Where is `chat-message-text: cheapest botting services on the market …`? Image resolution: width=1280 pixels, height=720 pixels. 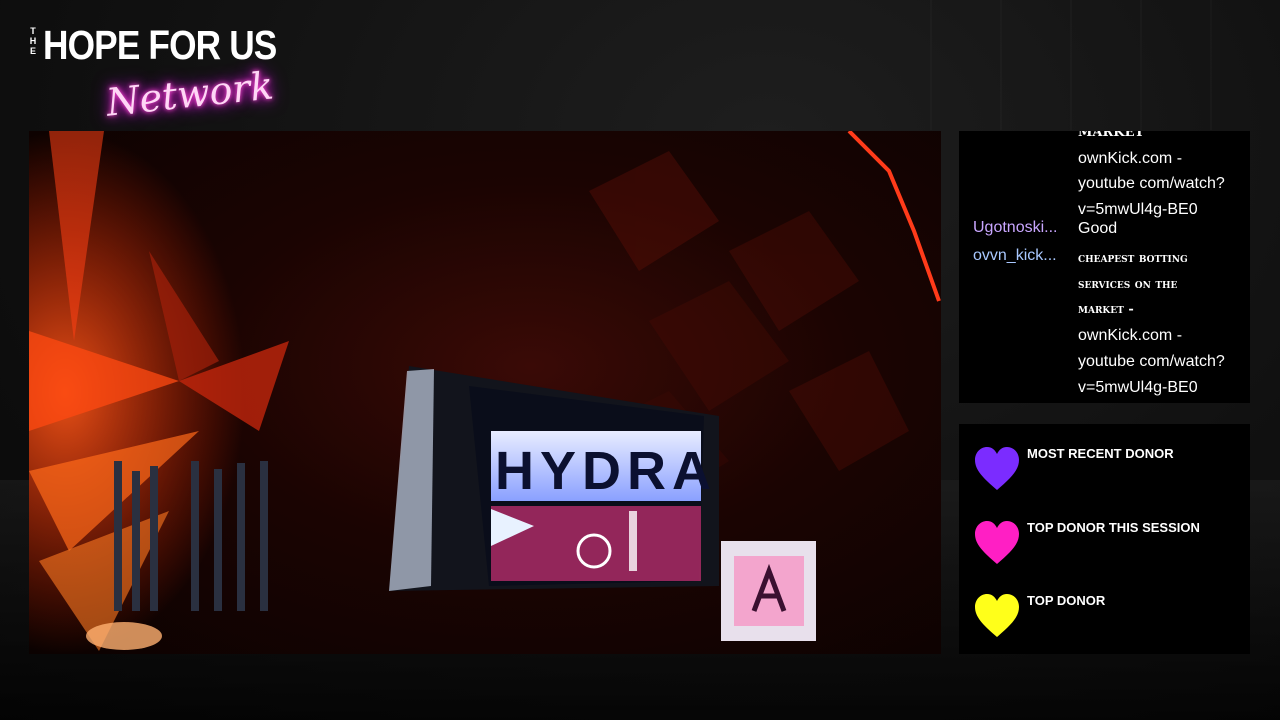
chat-message-text: cheapest botting services on the market … is located at coordinates (1163, 323).